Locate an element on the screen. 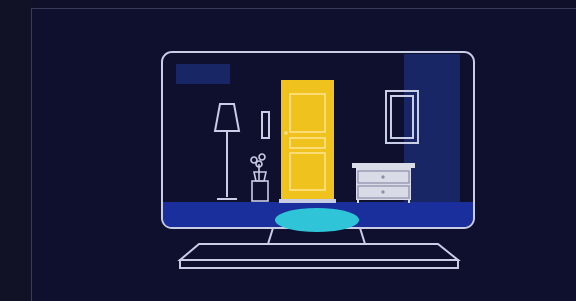 The image size is (576, 301). tv-stand is located at coordinates (319, 248).